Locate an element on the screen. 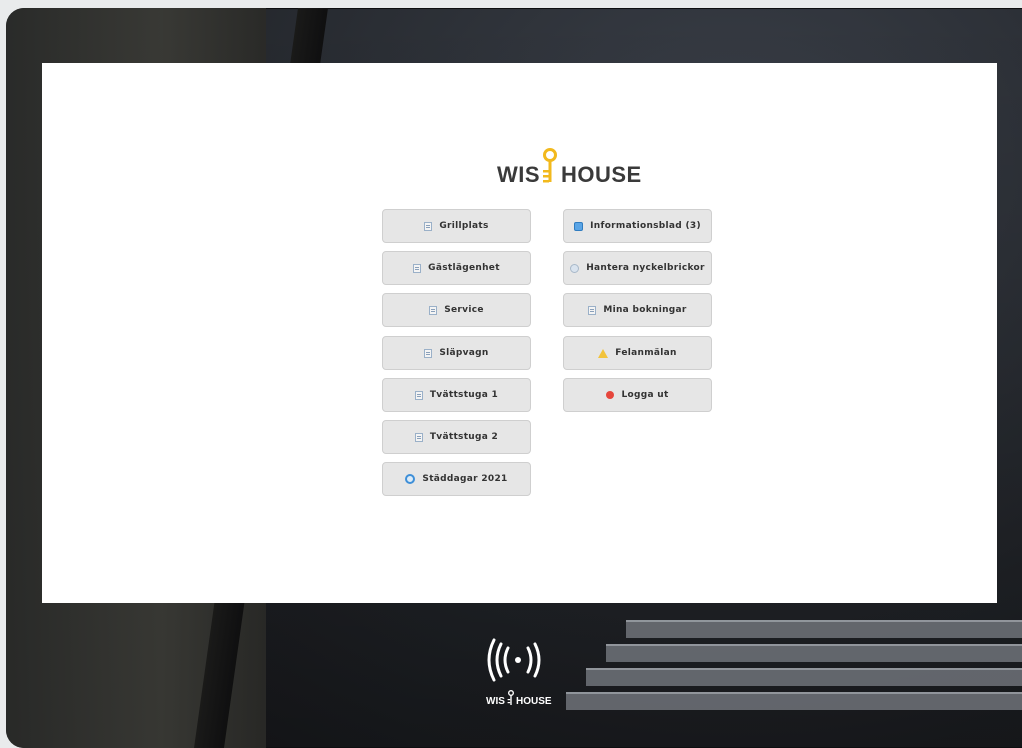 This screenshot has height=748, width=1022. logout-icon is located at coordinates (610, 395).